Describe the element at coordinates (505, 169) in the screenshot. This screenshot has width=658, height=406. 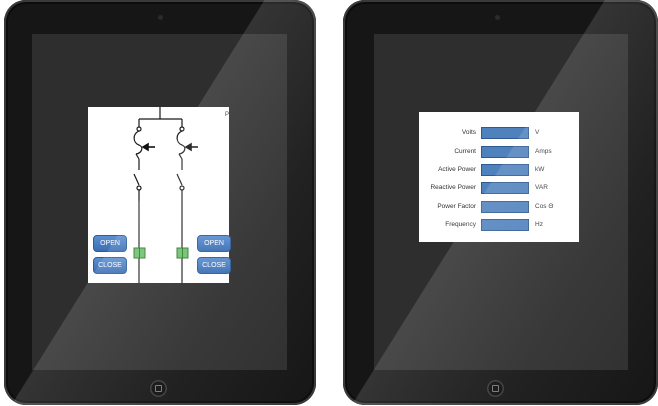
I see `active-power-field` at that location.